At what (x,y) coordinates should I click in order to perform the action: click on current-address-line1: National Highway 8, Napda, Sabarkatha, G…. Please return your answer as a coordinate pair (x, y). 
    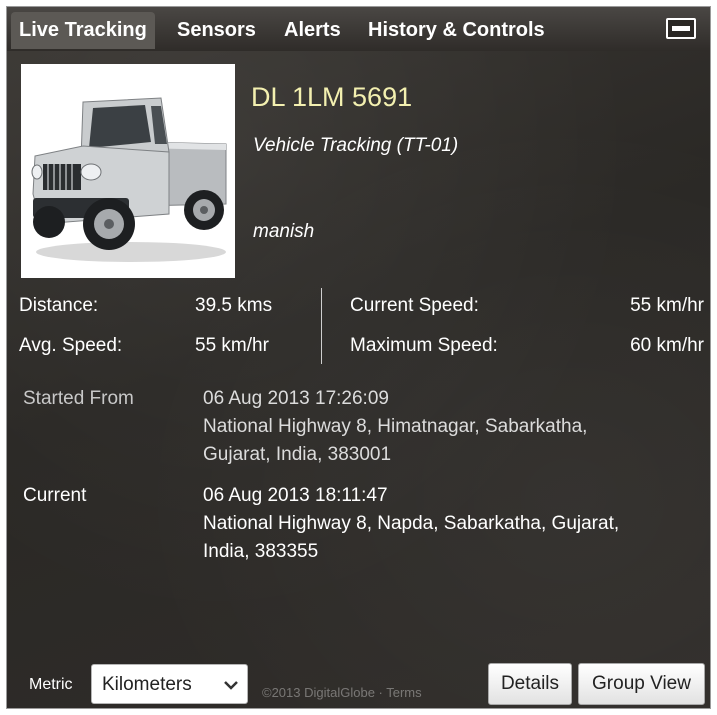
    Looking at the image, I should click on (411, 523).